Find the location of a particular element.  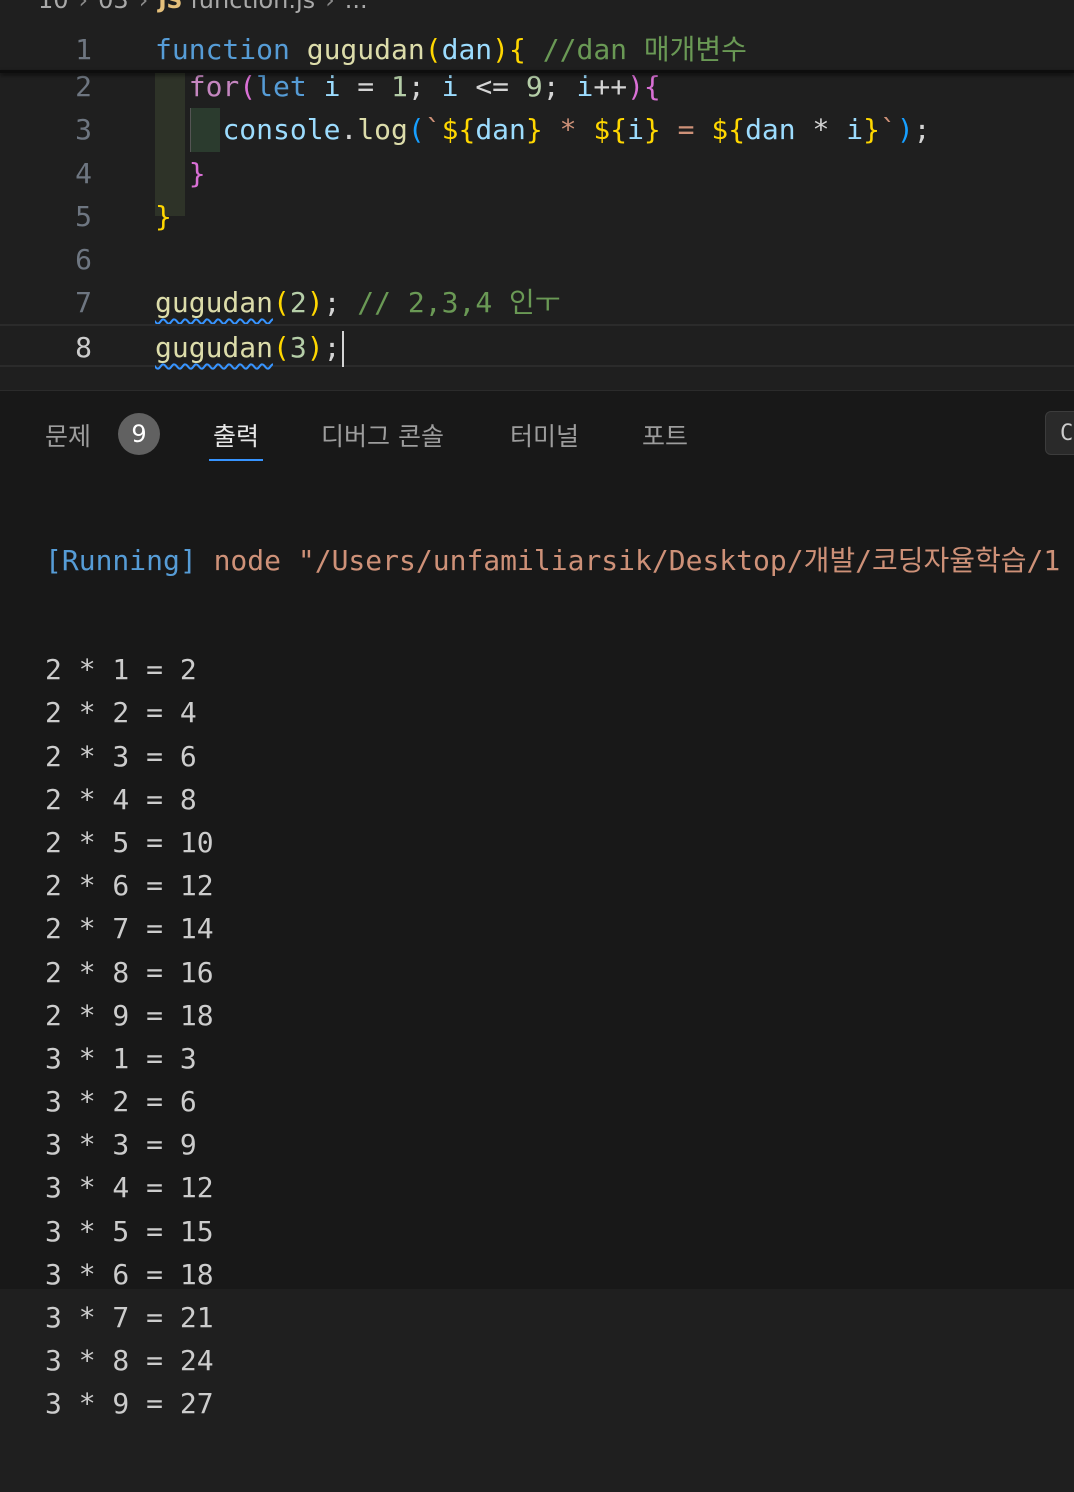

output-line: 3 * 2 = 6 is located at coordinates (121, 1102).